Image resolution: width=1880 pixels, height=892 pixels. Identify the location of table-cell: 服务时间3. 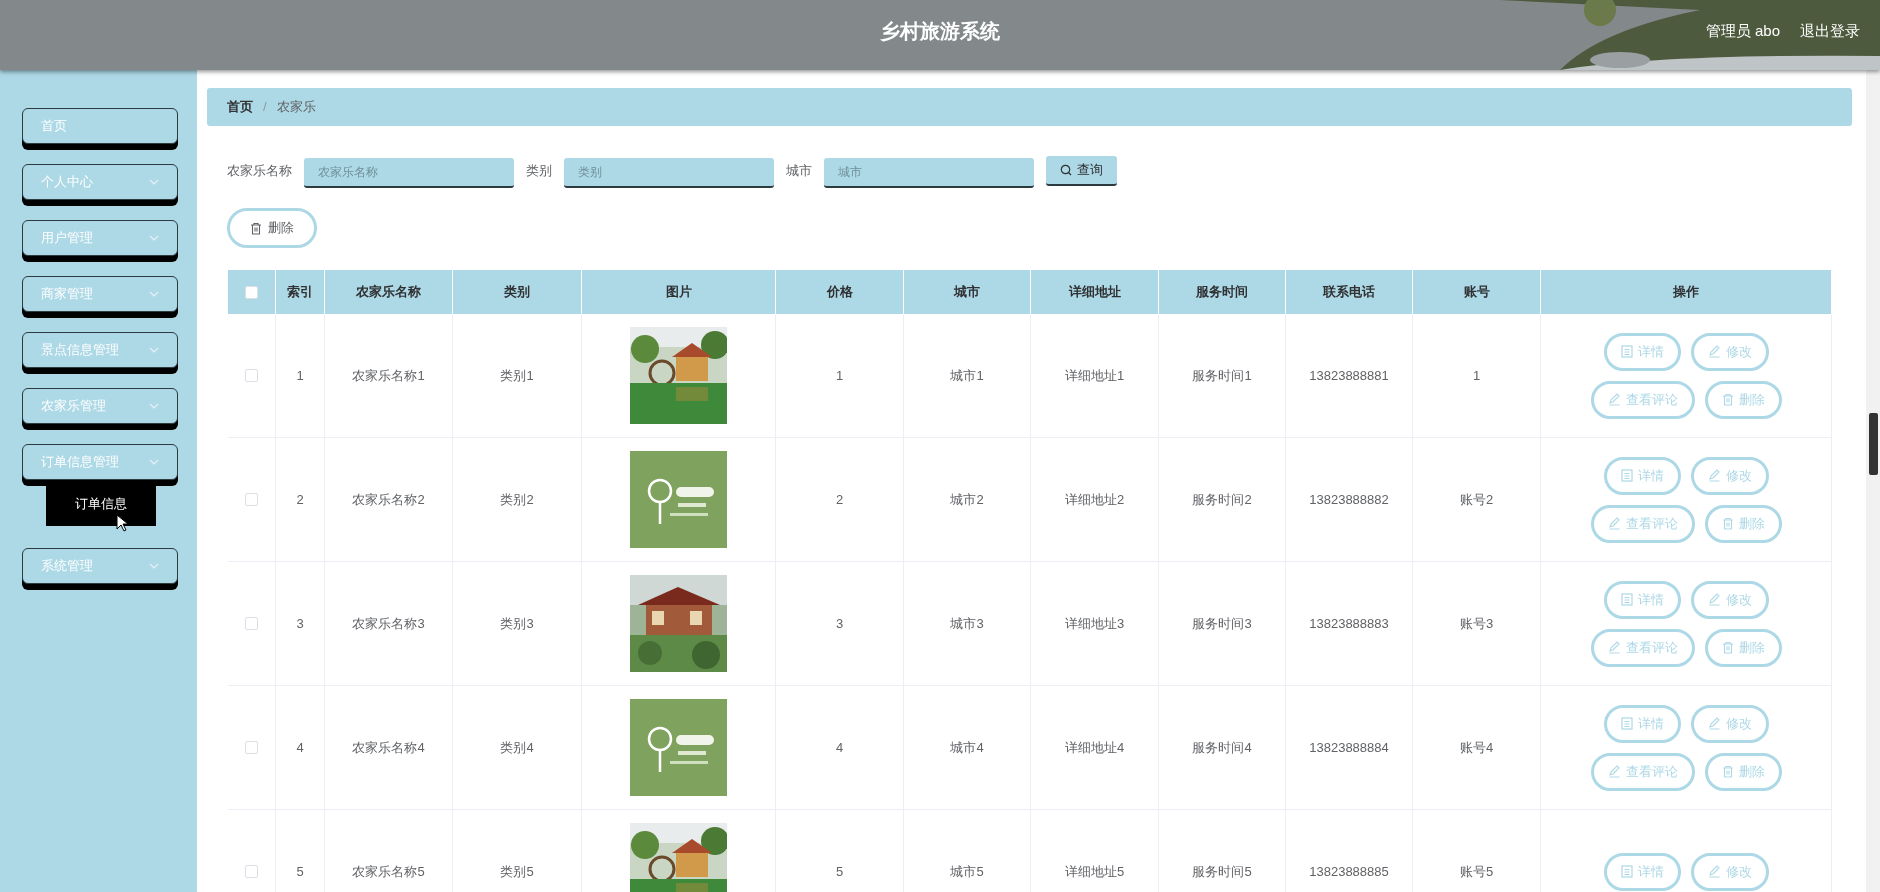
(1222, 623).